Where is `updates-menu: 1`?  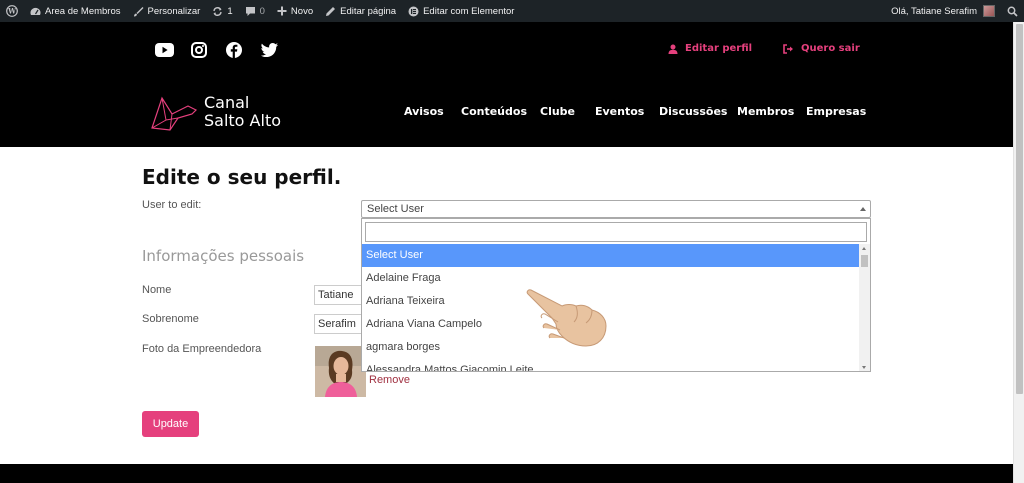
updates-menu: 1 is located at coordinates (222, 11).